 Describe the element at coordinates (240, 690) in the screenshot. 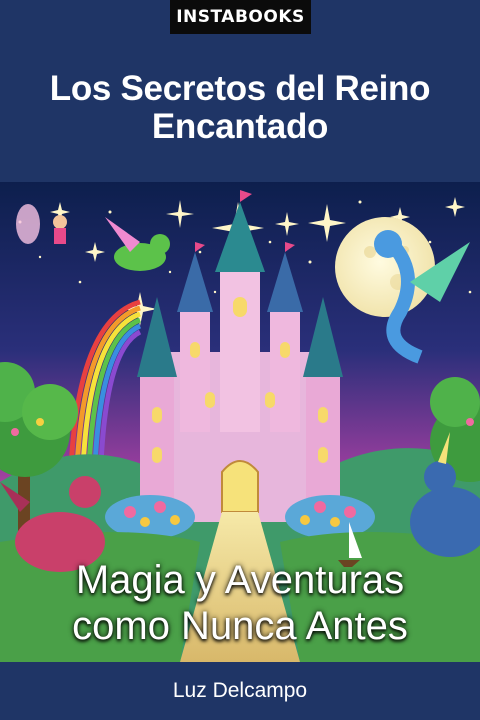

I see `author-name: Luz Delcampo` at that location.